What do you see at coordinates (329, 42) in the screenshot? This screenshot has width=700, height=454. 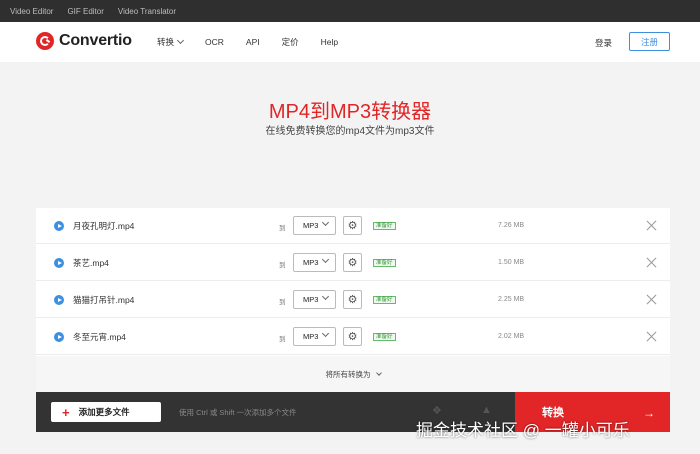 I see `nav-help: Help` at bounding box center [329, 42].